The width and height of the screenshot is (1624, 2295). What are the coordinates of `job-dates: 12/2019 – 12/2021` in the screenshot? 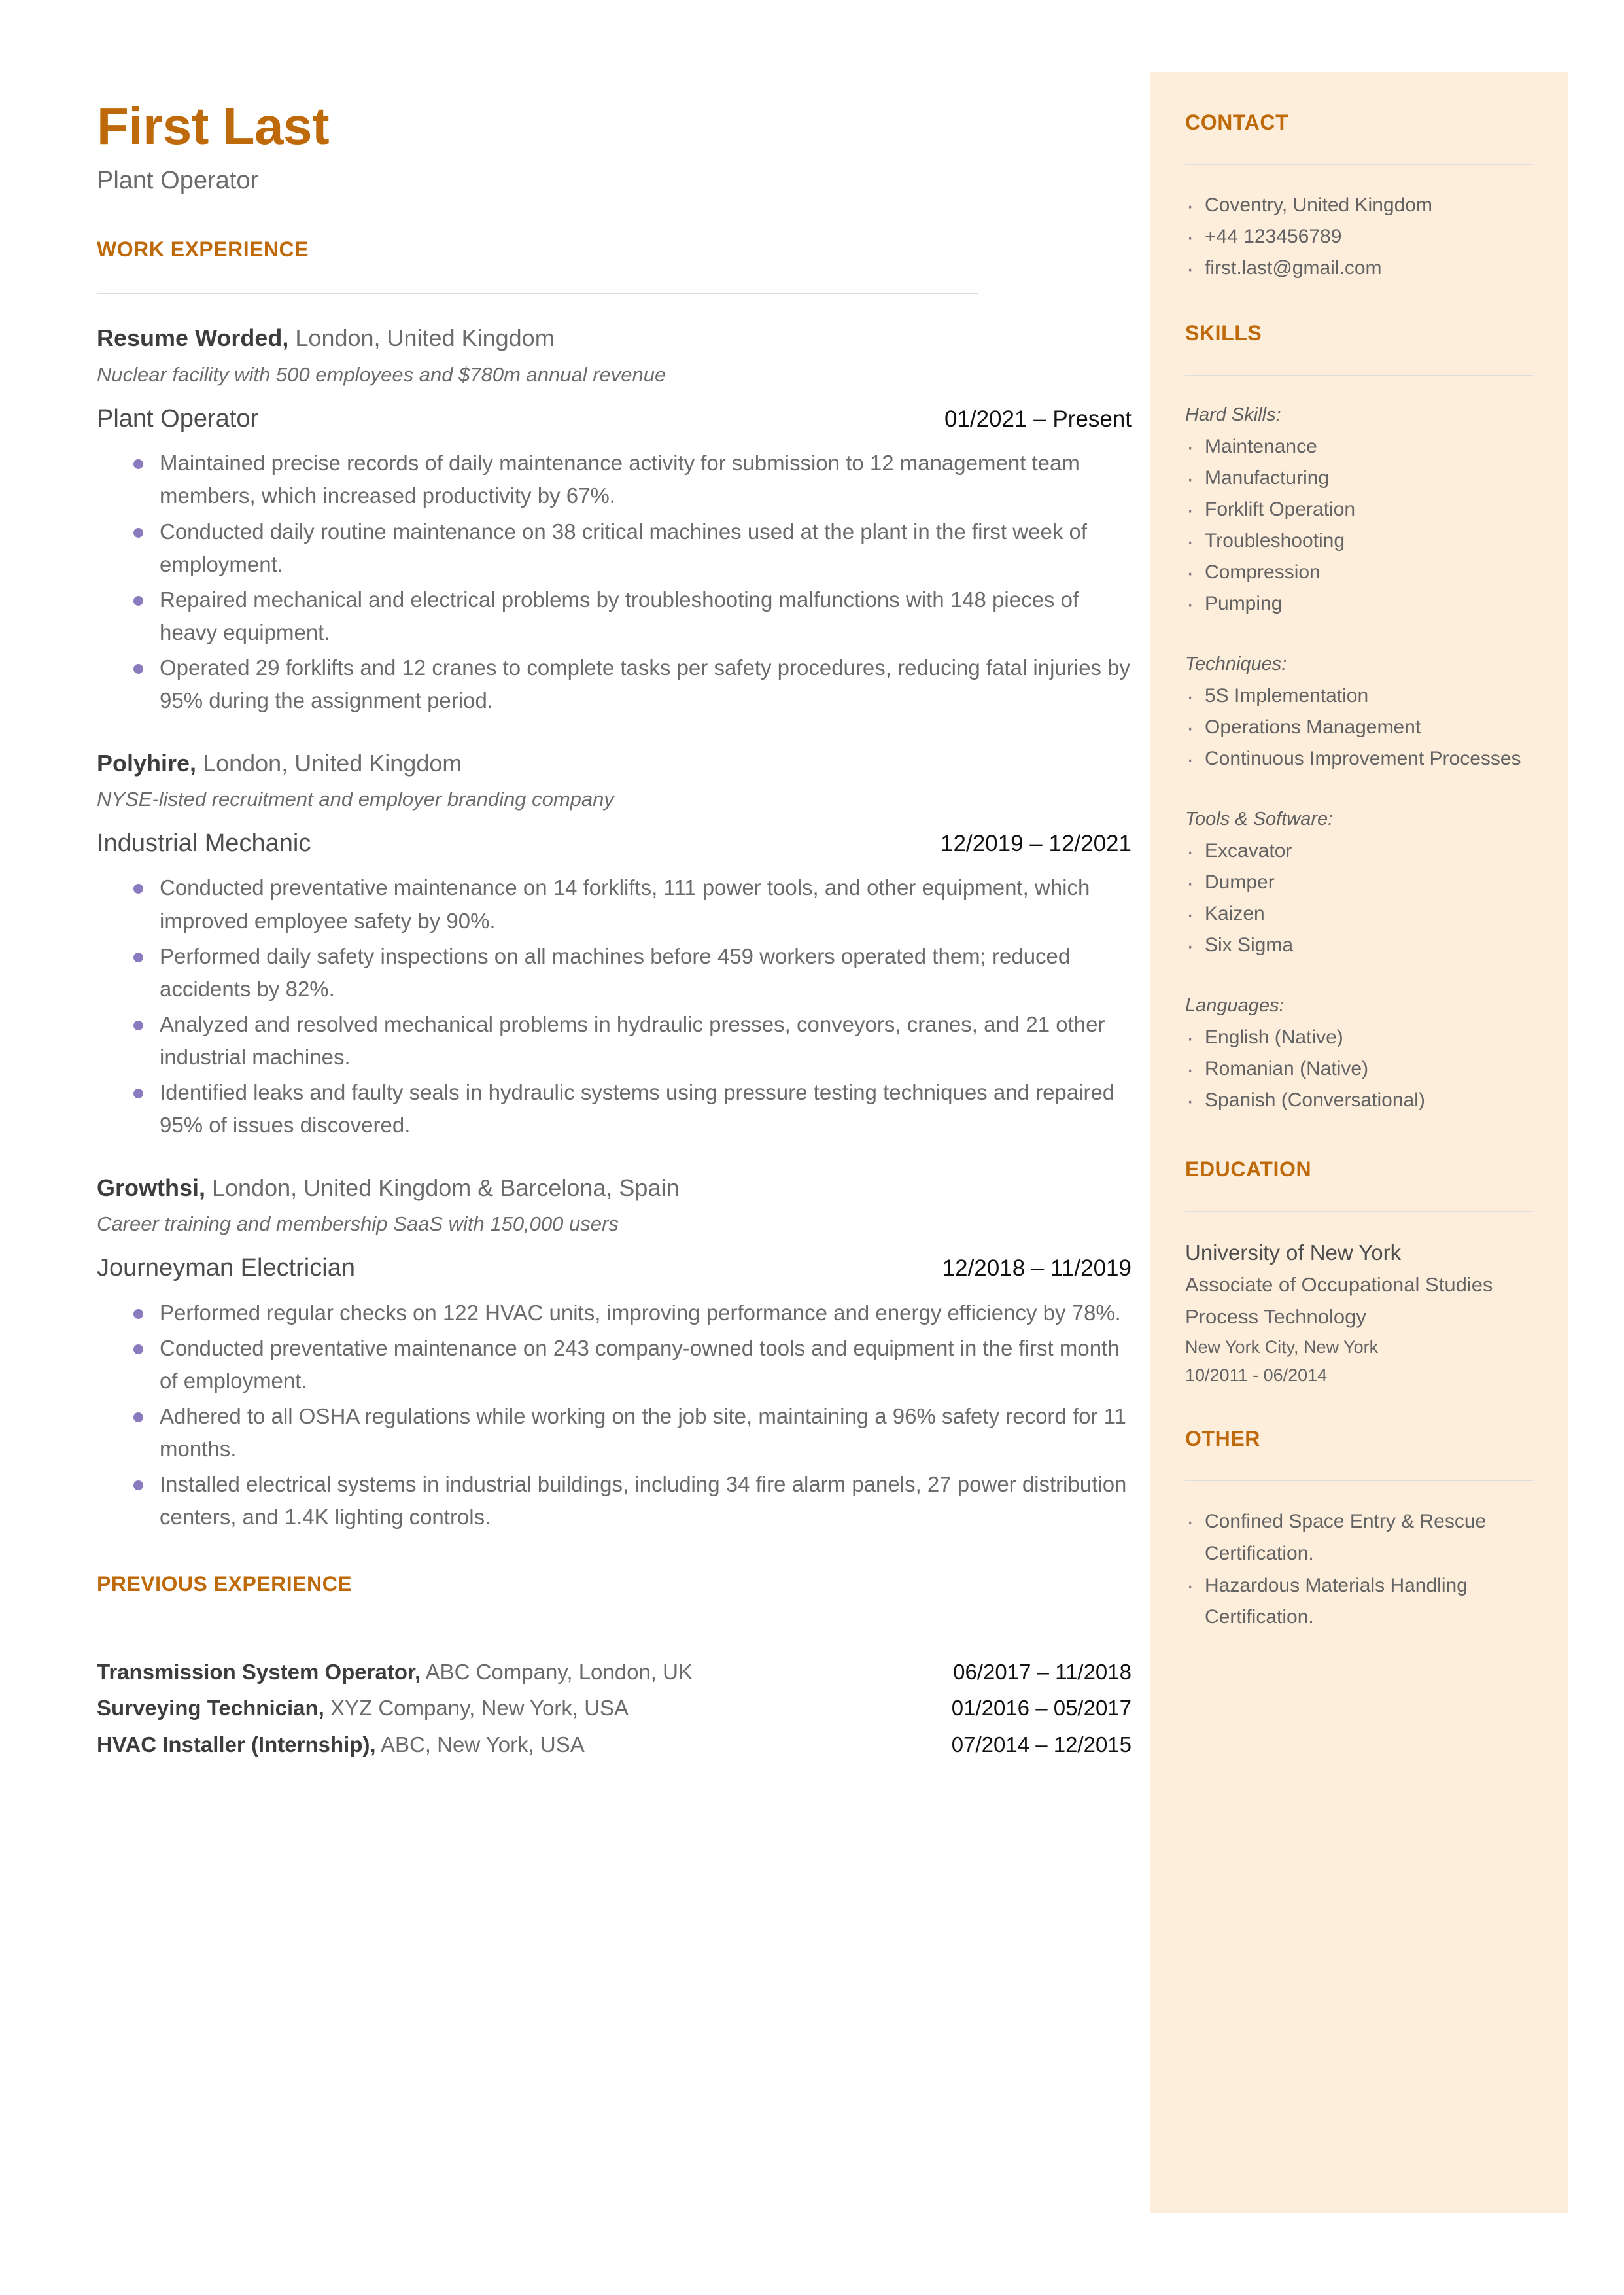 It's located at (1036, 844).